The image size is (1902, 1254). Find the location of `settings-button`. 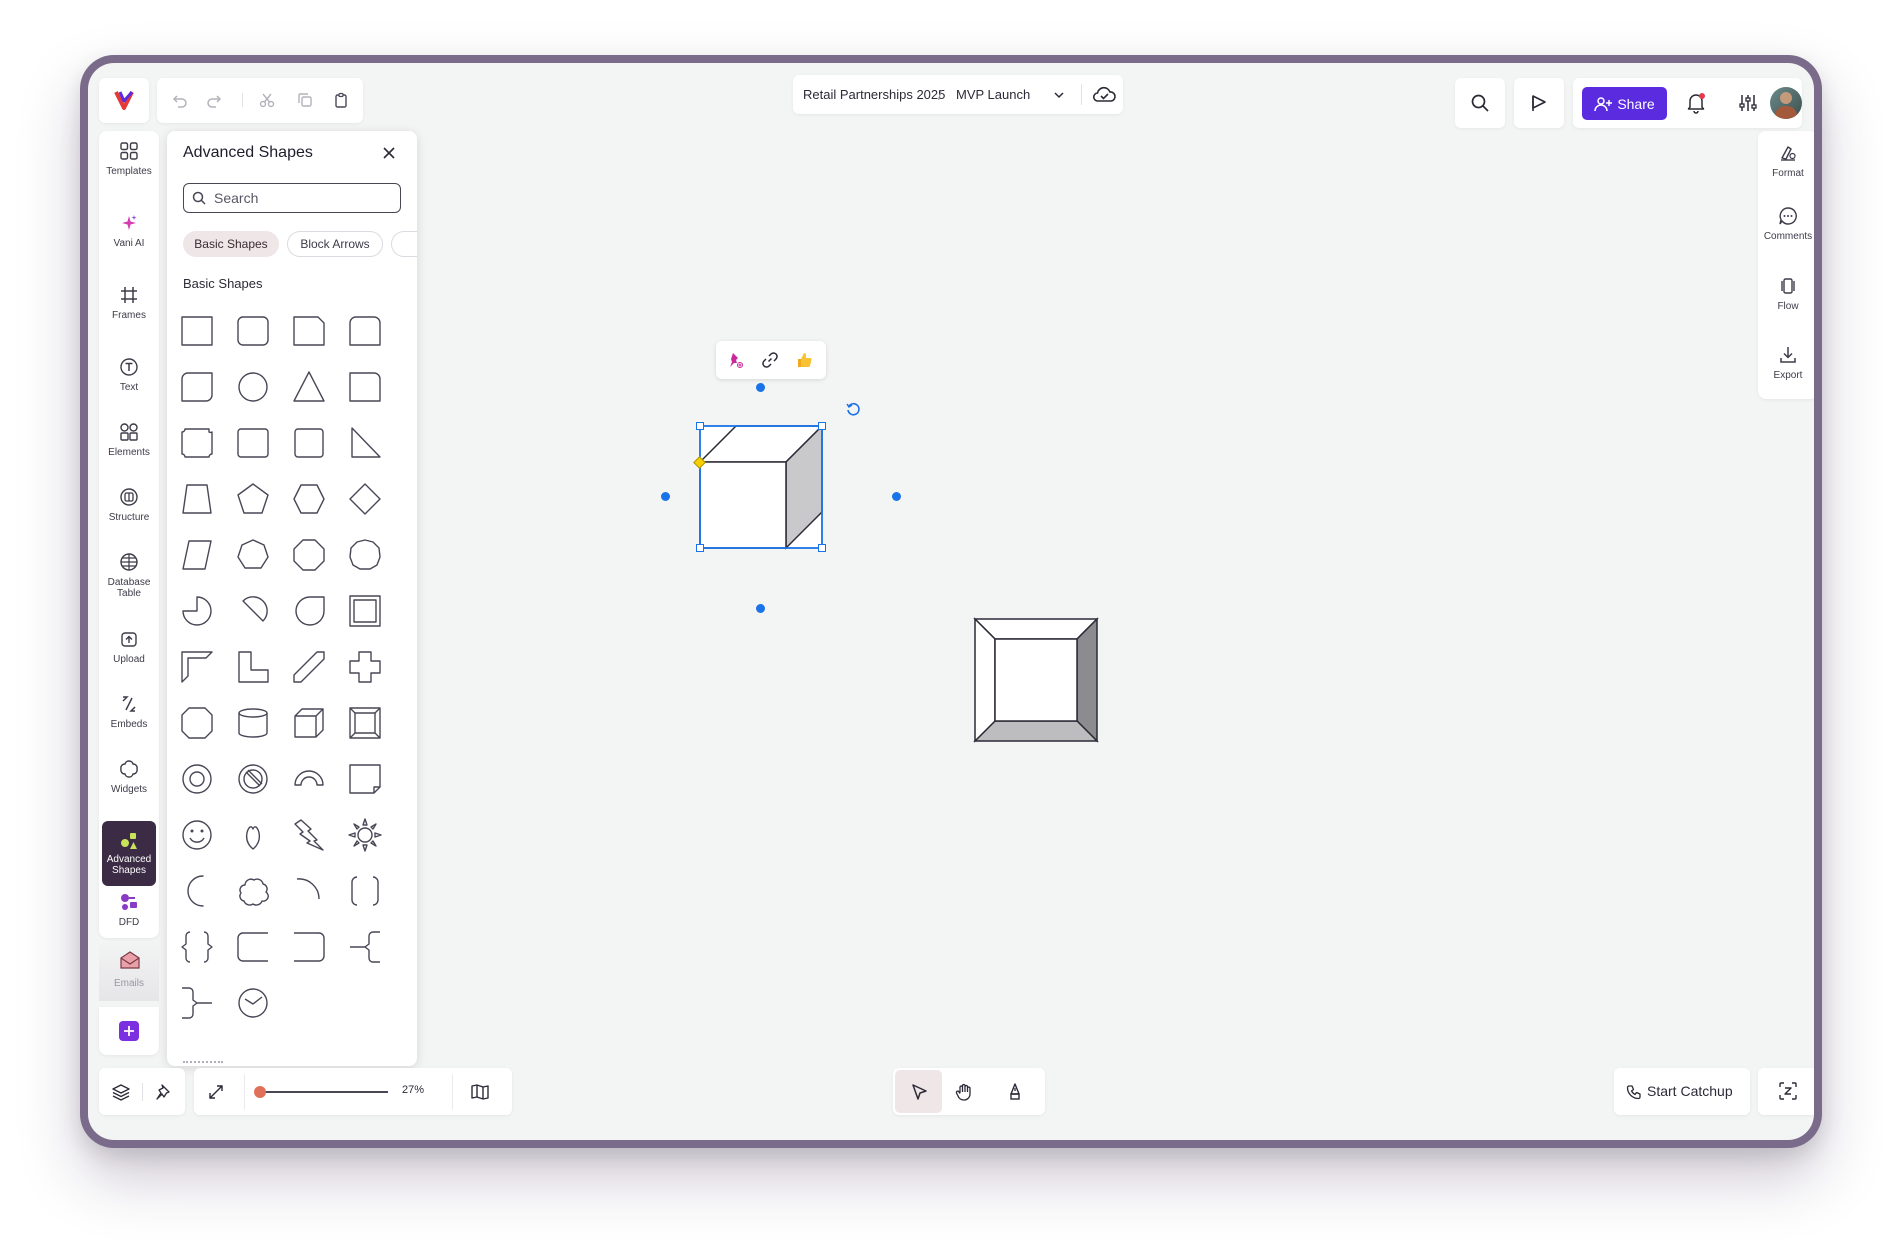

settings-button is located at coordinates (1748, 103).